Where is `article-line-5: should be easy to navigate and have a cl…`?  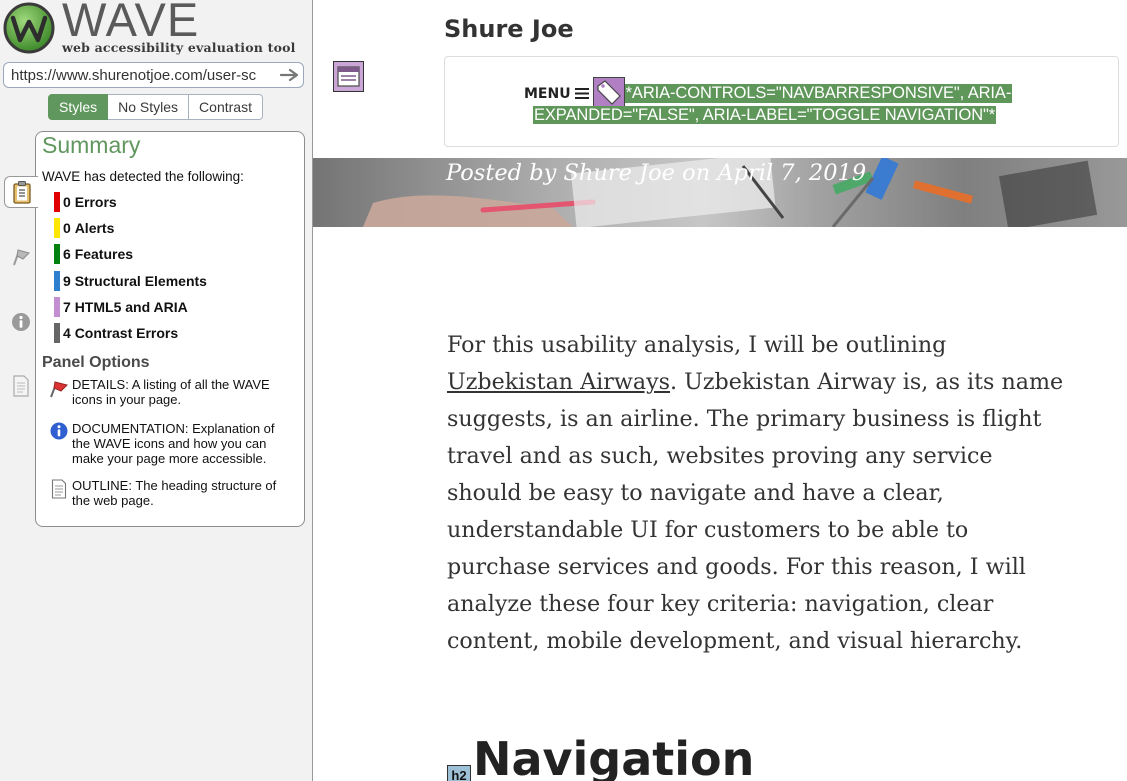 article-line-5: should be easy to navigate and have a cl… is located at coordinates (695, 493).